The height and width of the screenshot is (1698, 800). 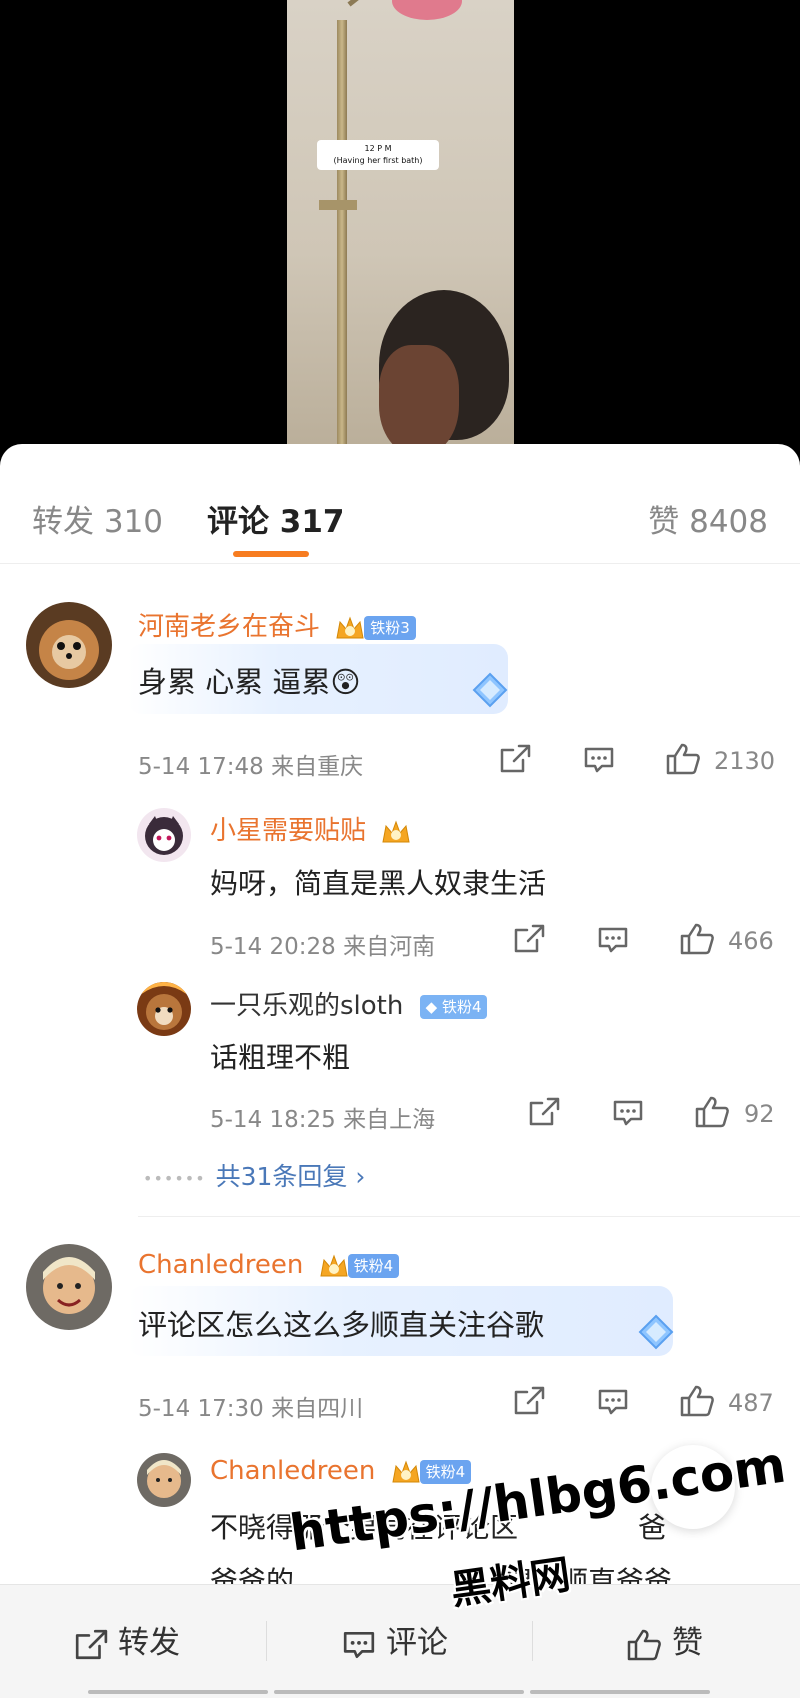 I want to click on like-count: 466, so click(x=751, y=941).